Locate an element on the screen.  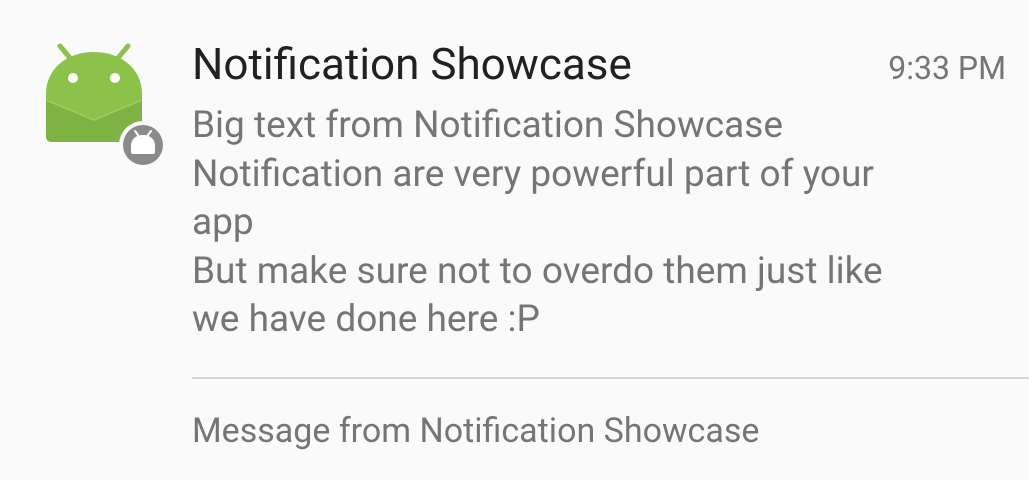
big-text-line: app is located at coordinates (223, 222).